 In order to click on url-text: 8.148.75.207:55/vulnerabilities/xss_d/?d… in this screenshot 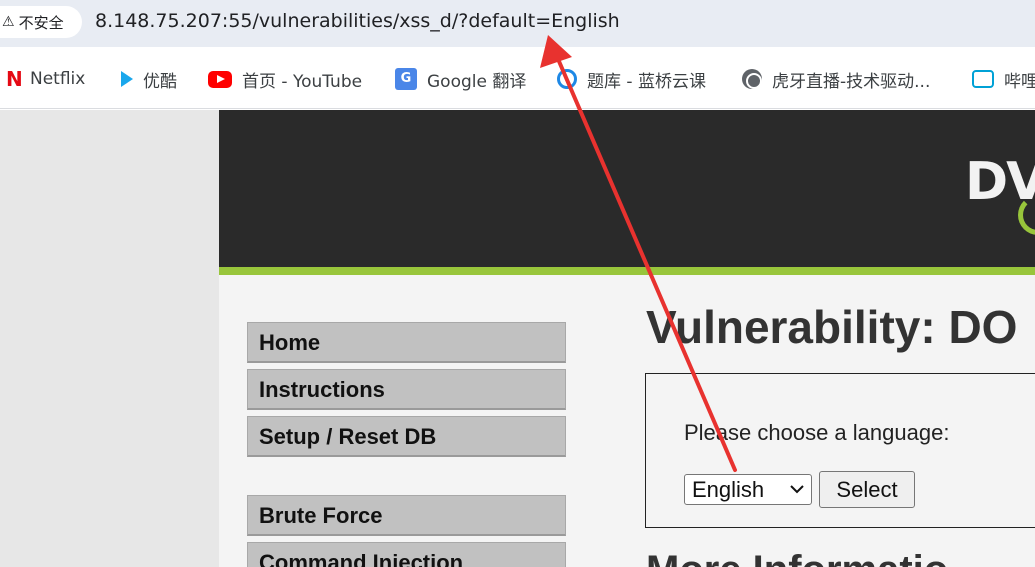, I will do `click(357, 21)`.